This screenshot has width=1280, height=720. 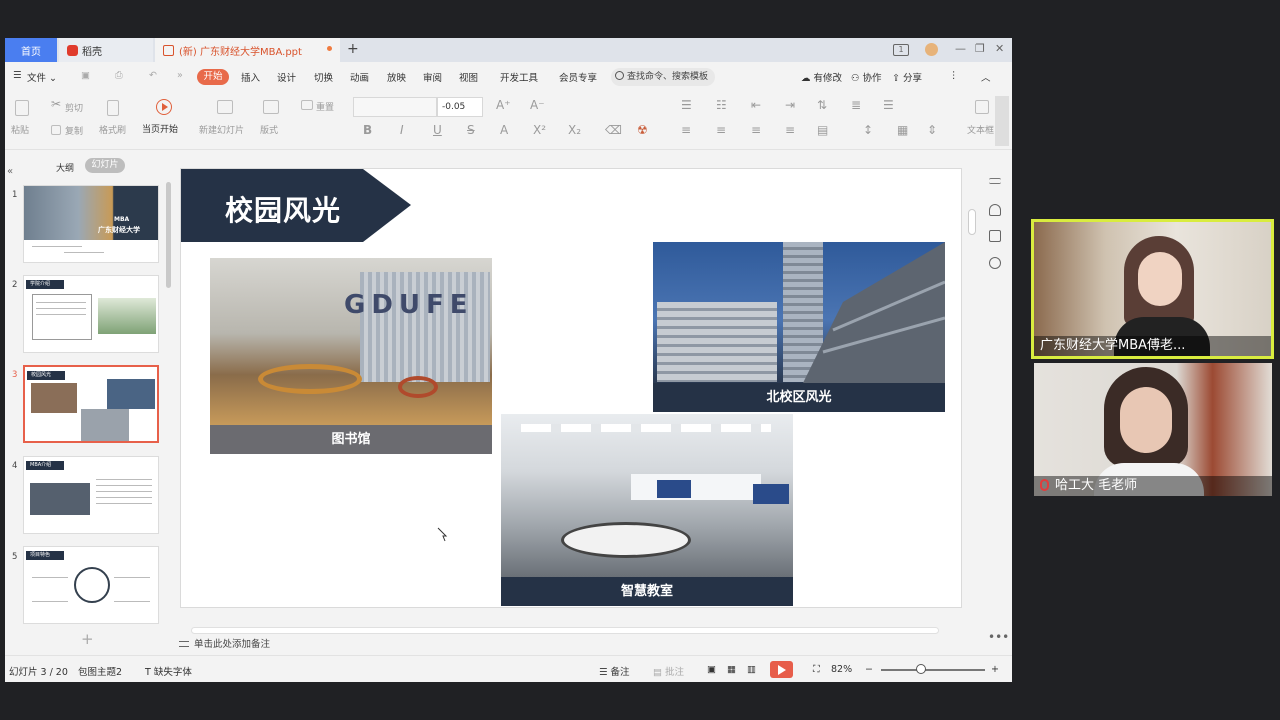 What do you see at coordinates (995, 181) in the screenshot?
I see `properties-icon` at bounding box center [995, 181].